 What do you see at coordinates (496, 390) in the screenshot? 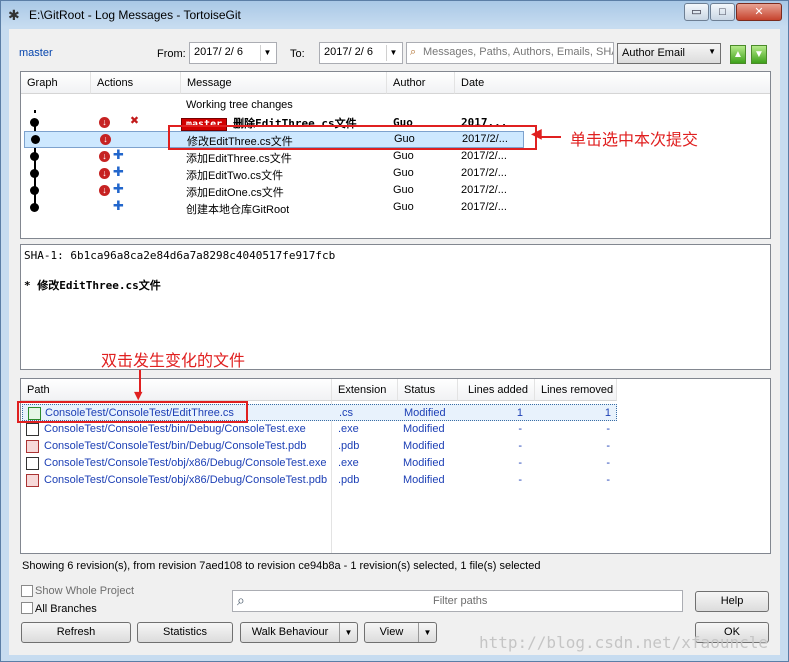
I see `column-header-lines-added: Lines added` at bounding box center [496, 390].